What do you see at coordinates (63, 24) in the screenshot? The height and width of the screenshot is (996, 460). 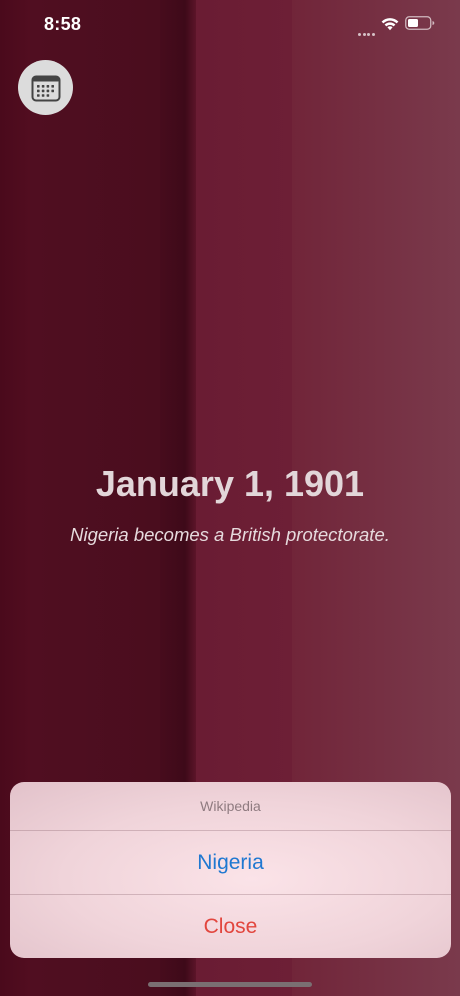 I see `status-time: 8:58` at bounding box center [63, 24].